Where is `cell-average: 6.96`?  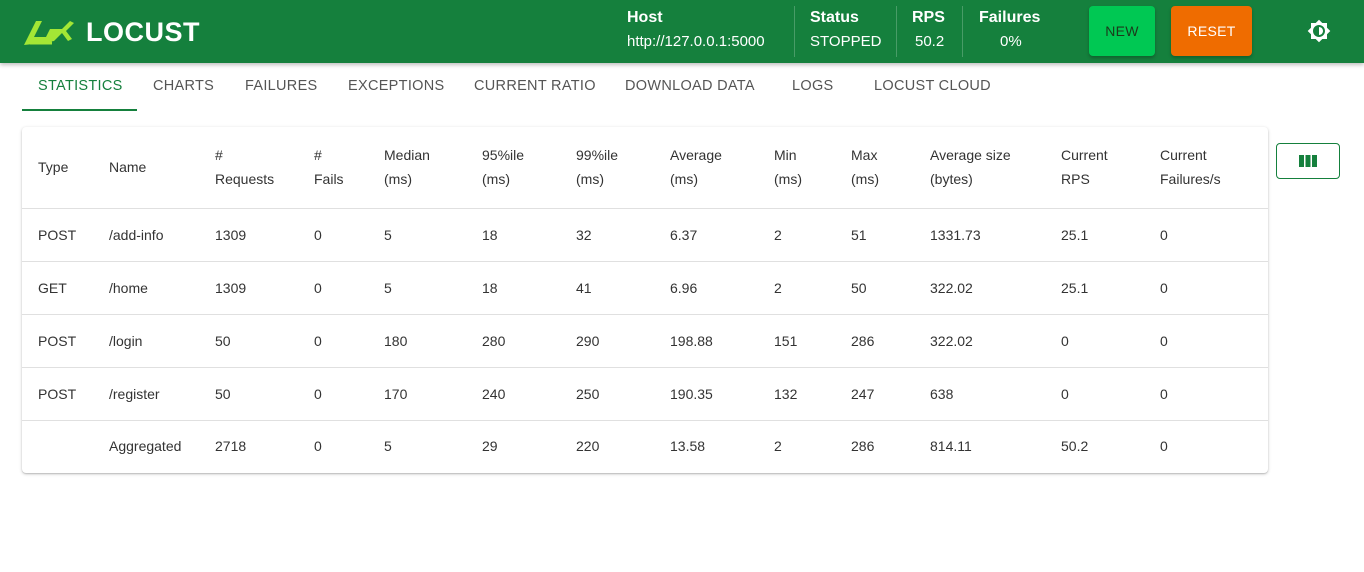
cell-average: 6.96 is located at coordinates (706, 288).